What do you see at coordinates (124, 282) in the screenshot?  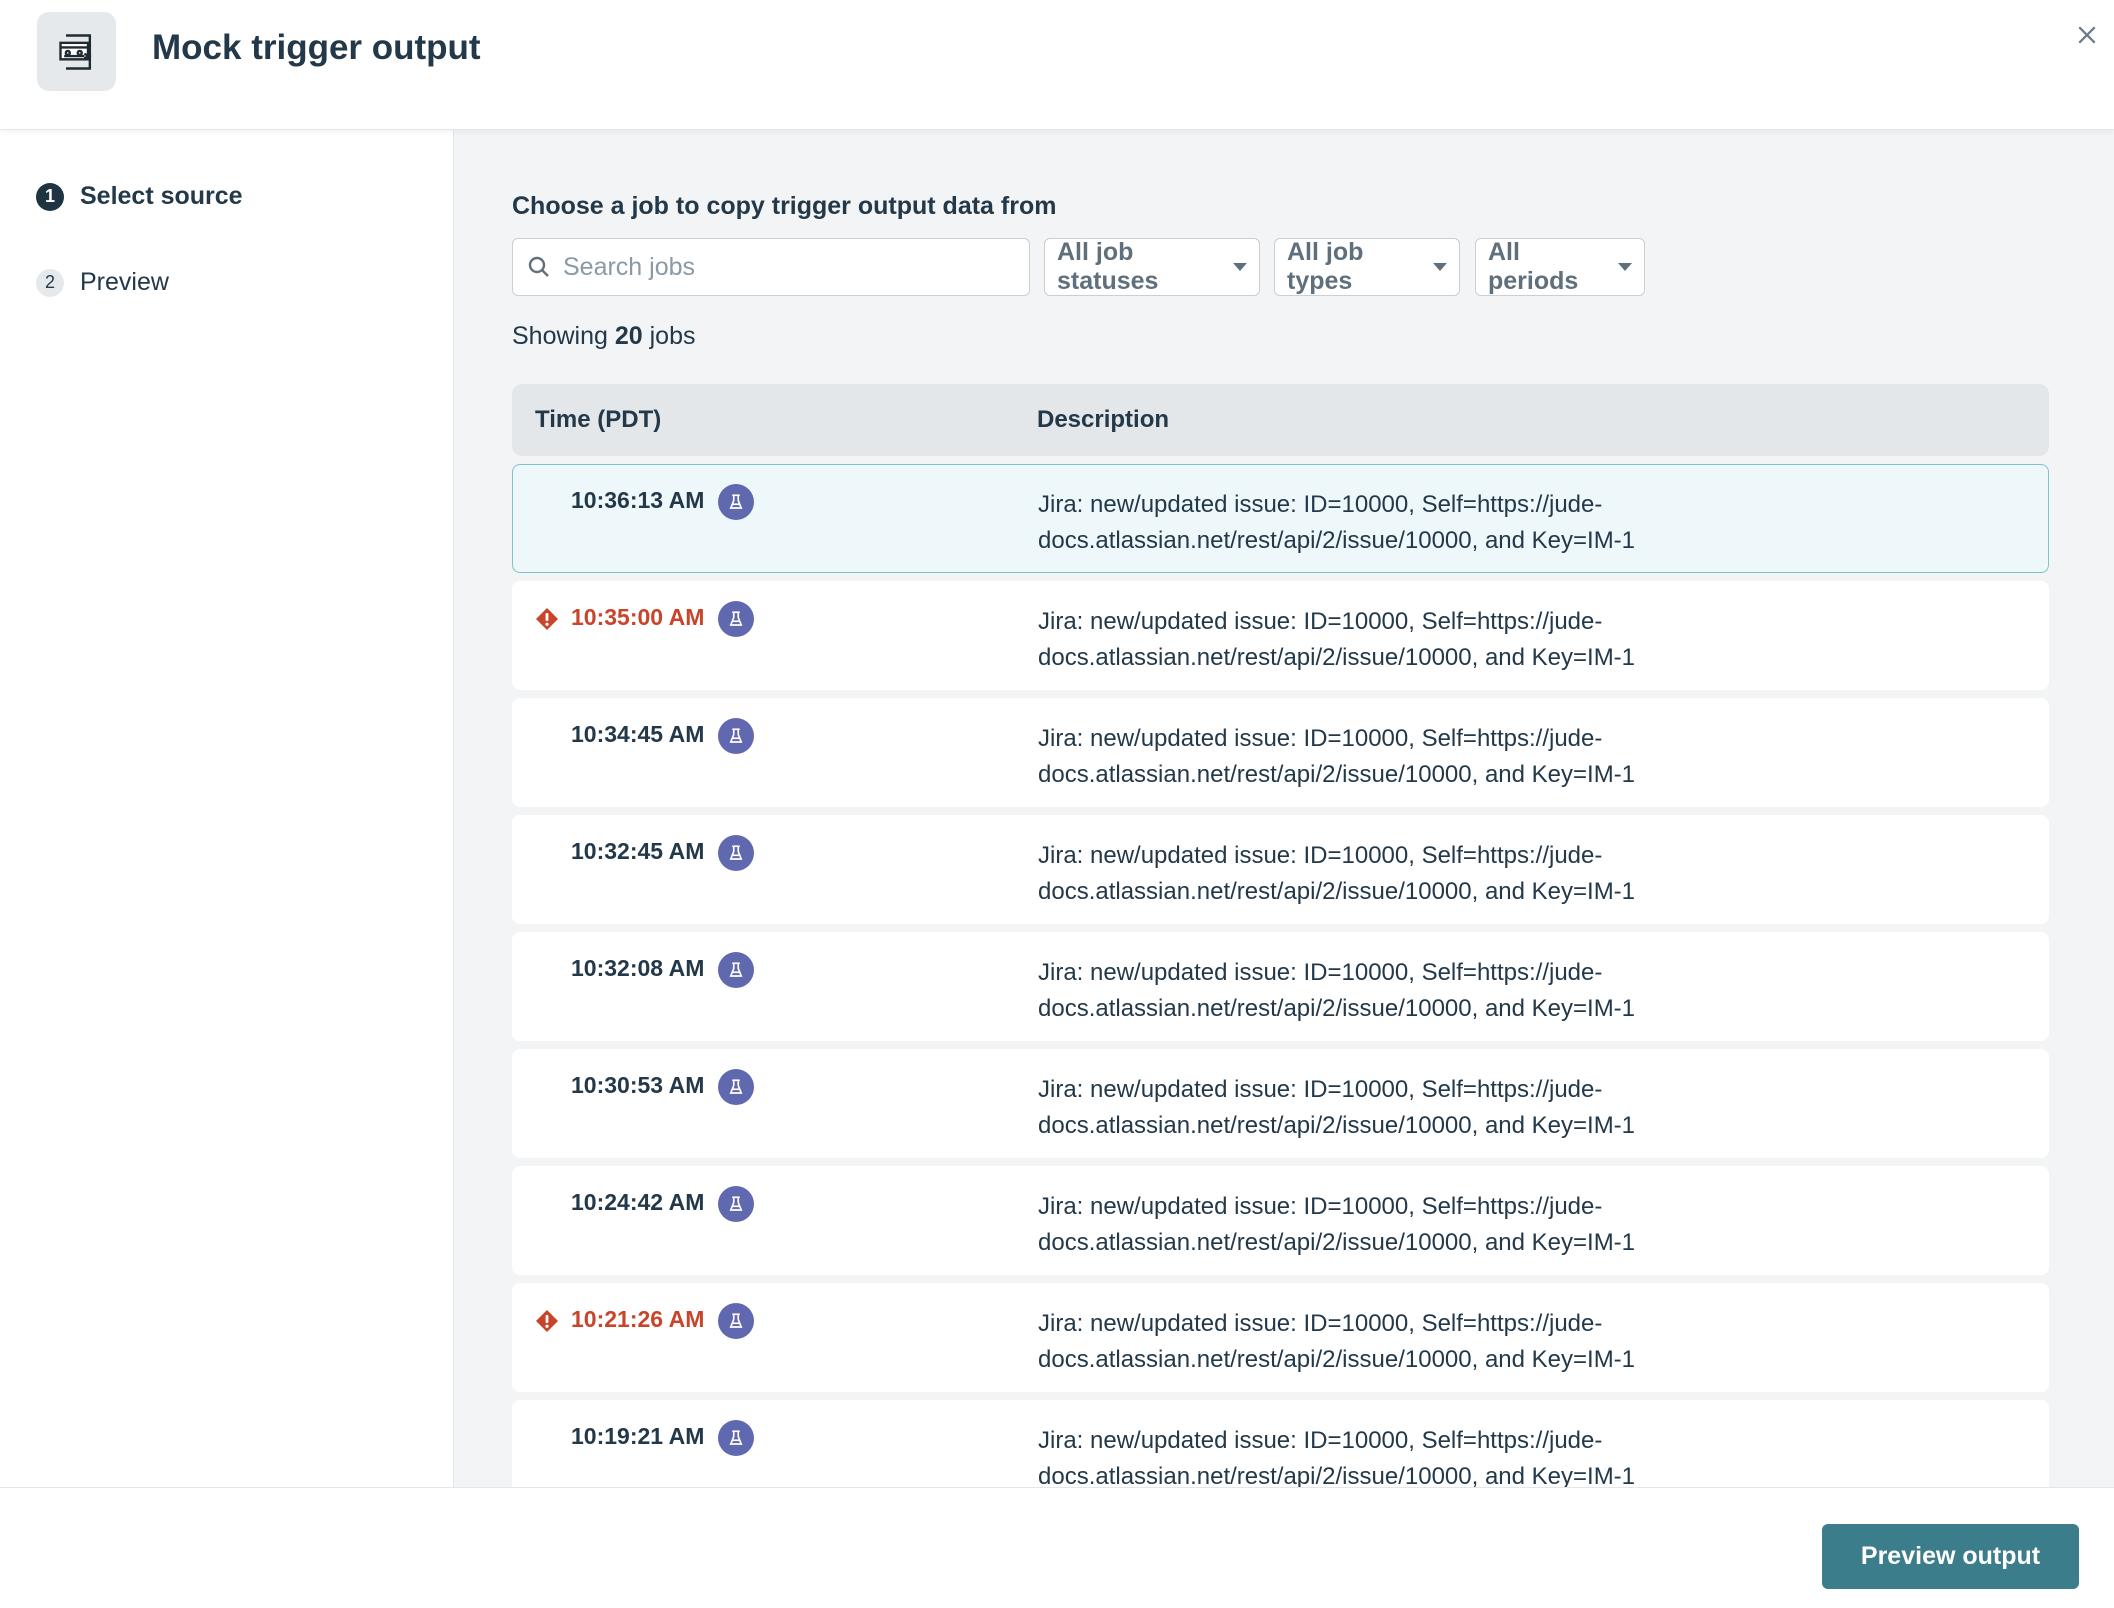 I see `step-label: Preview` at bounding box center [124, 282].